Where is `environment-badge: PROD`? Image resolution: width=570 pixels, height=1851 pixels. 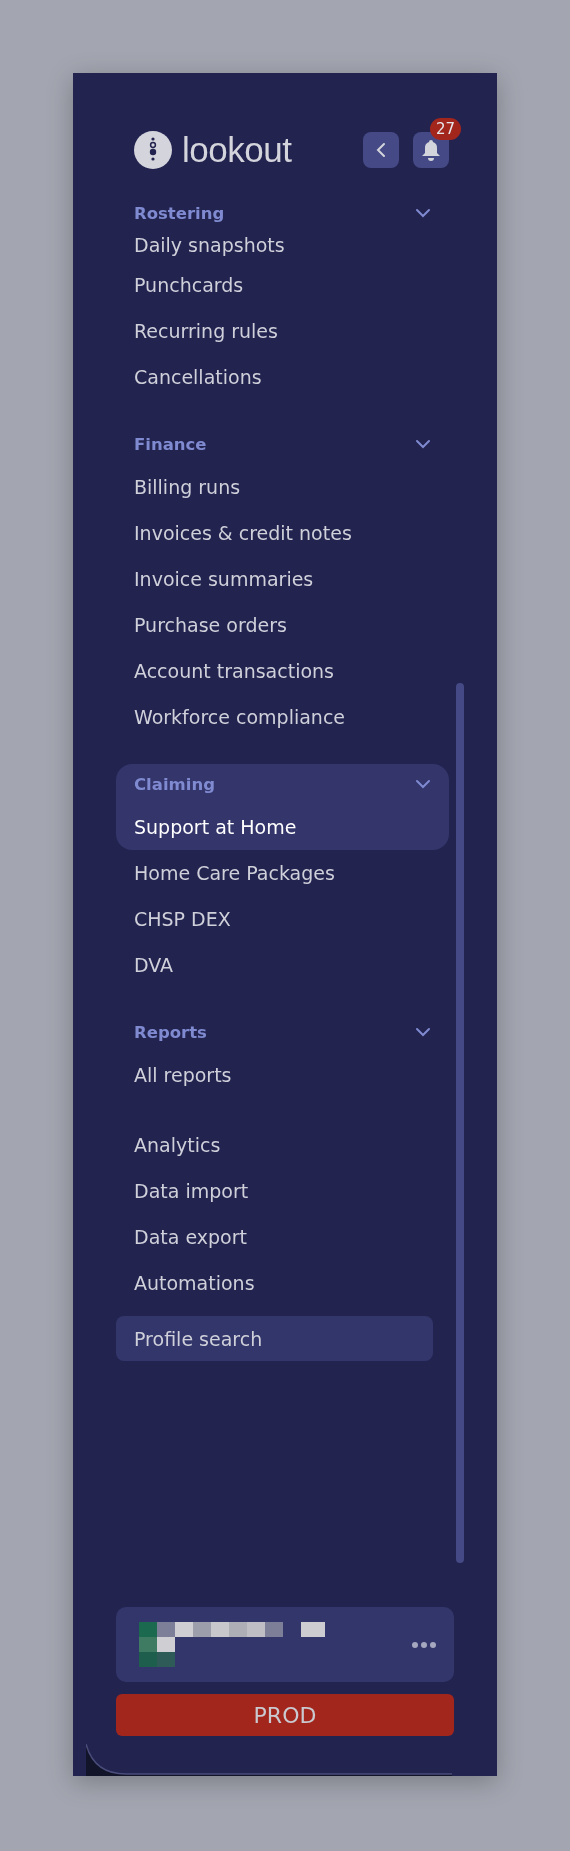
environment-badge: PROD is located at coordinates (285, 1715).